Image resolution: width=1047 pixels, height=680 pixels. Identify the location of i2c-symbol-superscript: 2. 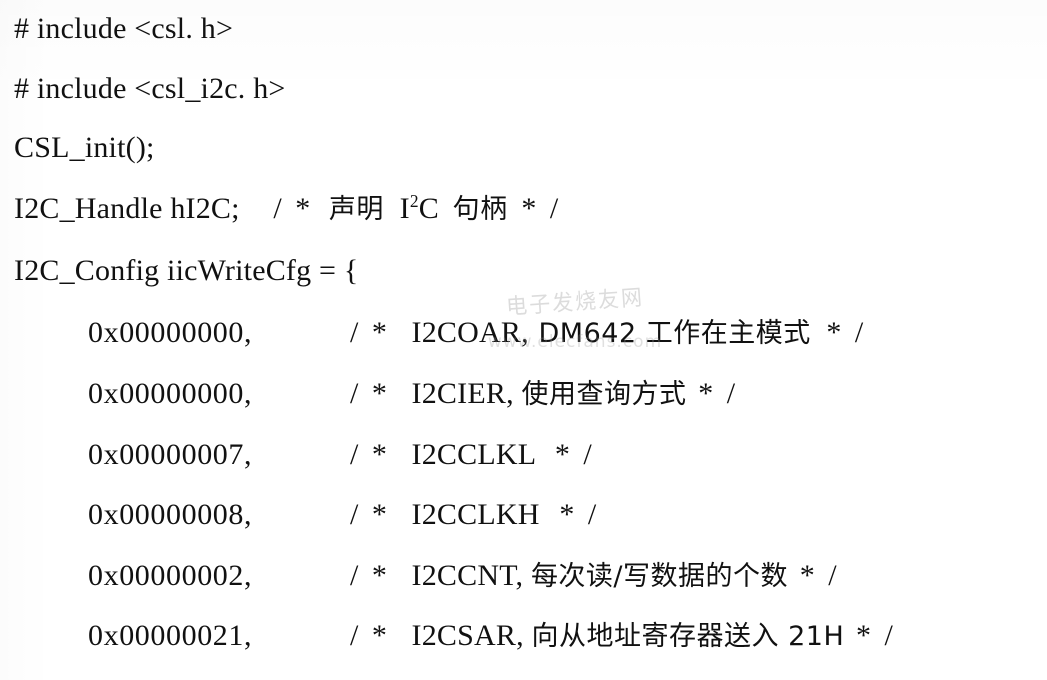
(414, 201).